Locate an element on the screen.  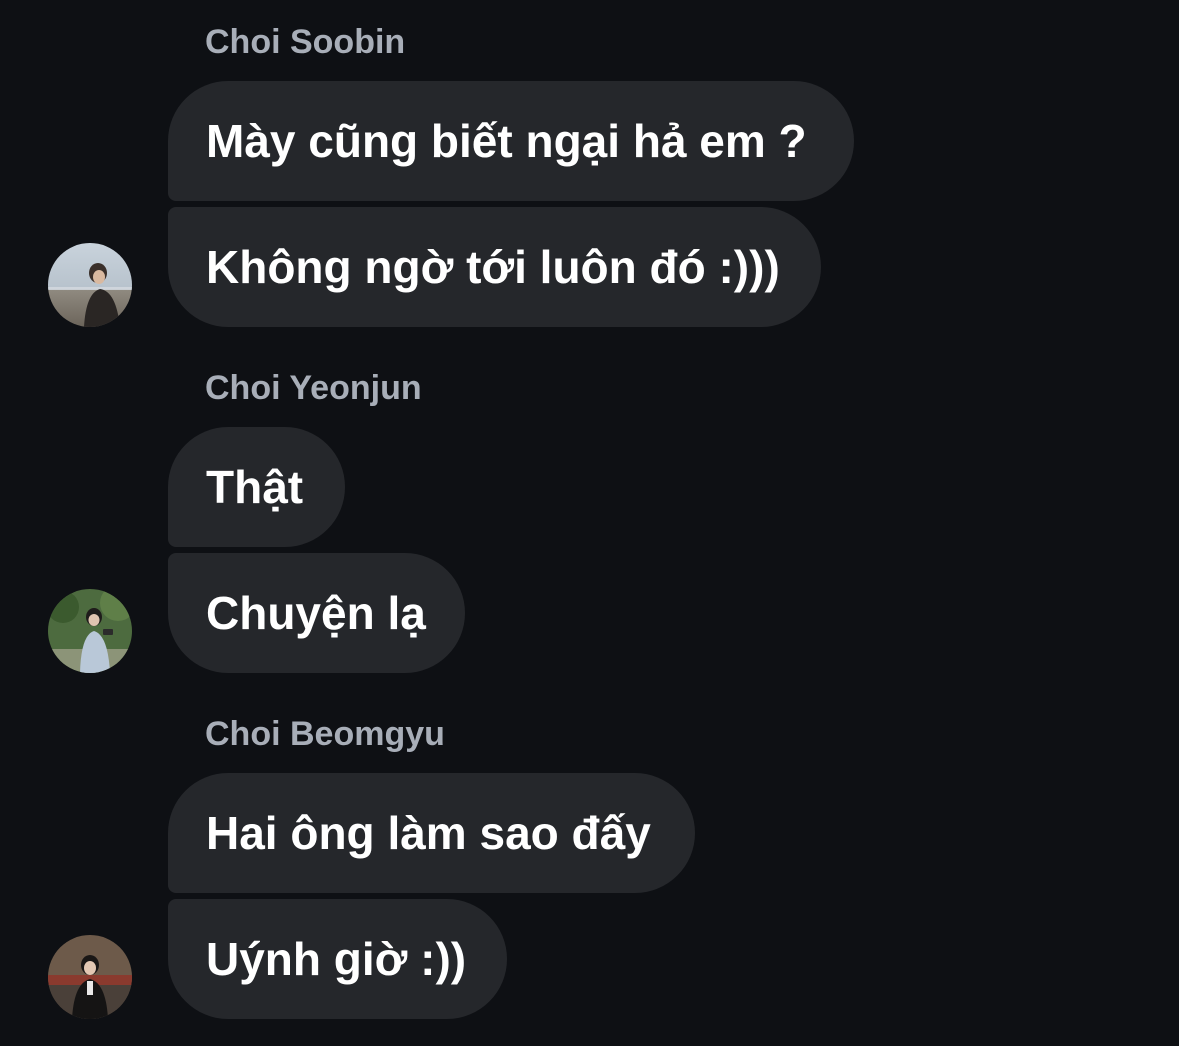
sender-name: Choi Beomgyu is located at coordinates (325, 734).